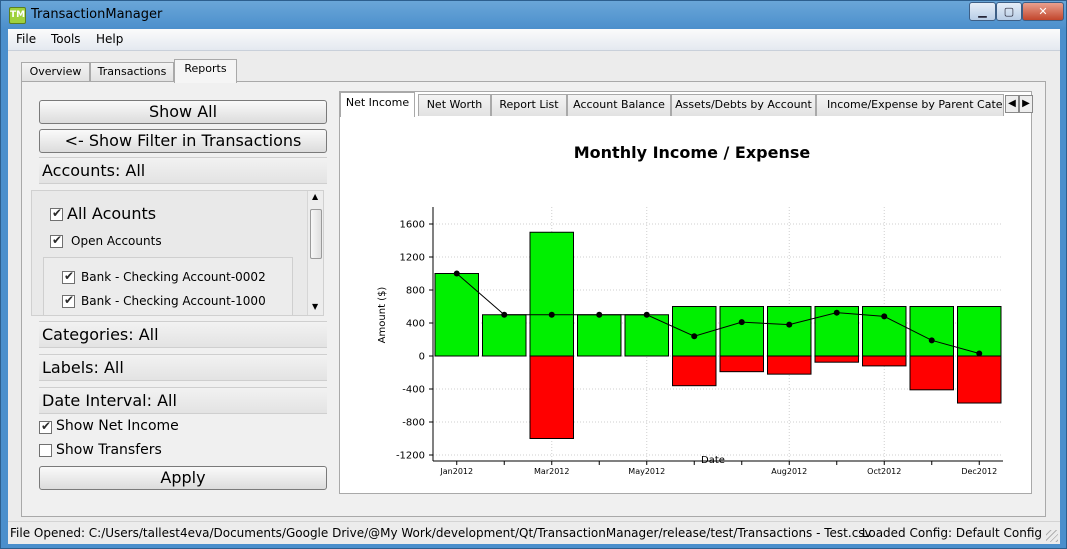 Image resolution: width=1067 pixels, height=549 pixels. I want to click on minimize-button: ▁, so click(982, 11).